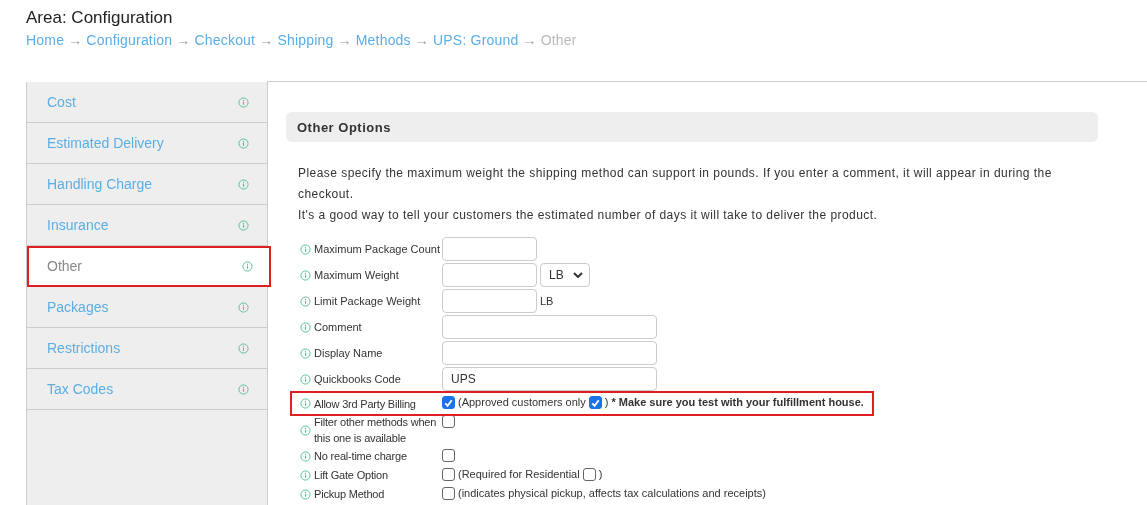 Image resolution: width=1147 pixels, height=505 pixels. What do you see at coordinates (344, 127) in the screenshot?
I see `section-title: Other Options` at bounding box center [344, 127].